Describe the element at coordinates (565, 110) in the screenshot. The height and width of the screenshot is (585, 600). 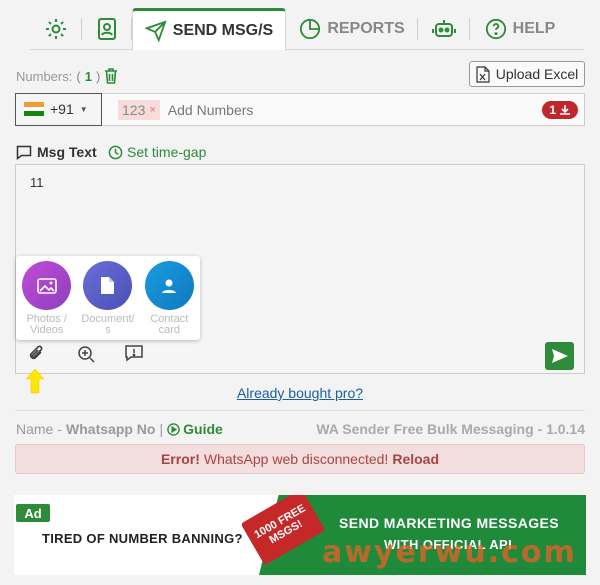
I see `download-icon` at that location.